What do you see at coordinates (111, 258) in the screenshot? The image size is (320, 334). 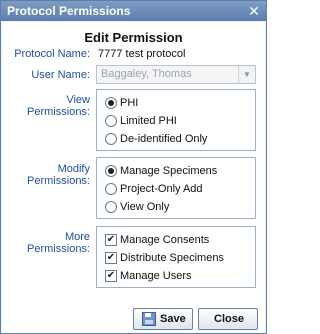 I see `checkbox-distribute-specimens: ✔` at bounding box center [111, 258].